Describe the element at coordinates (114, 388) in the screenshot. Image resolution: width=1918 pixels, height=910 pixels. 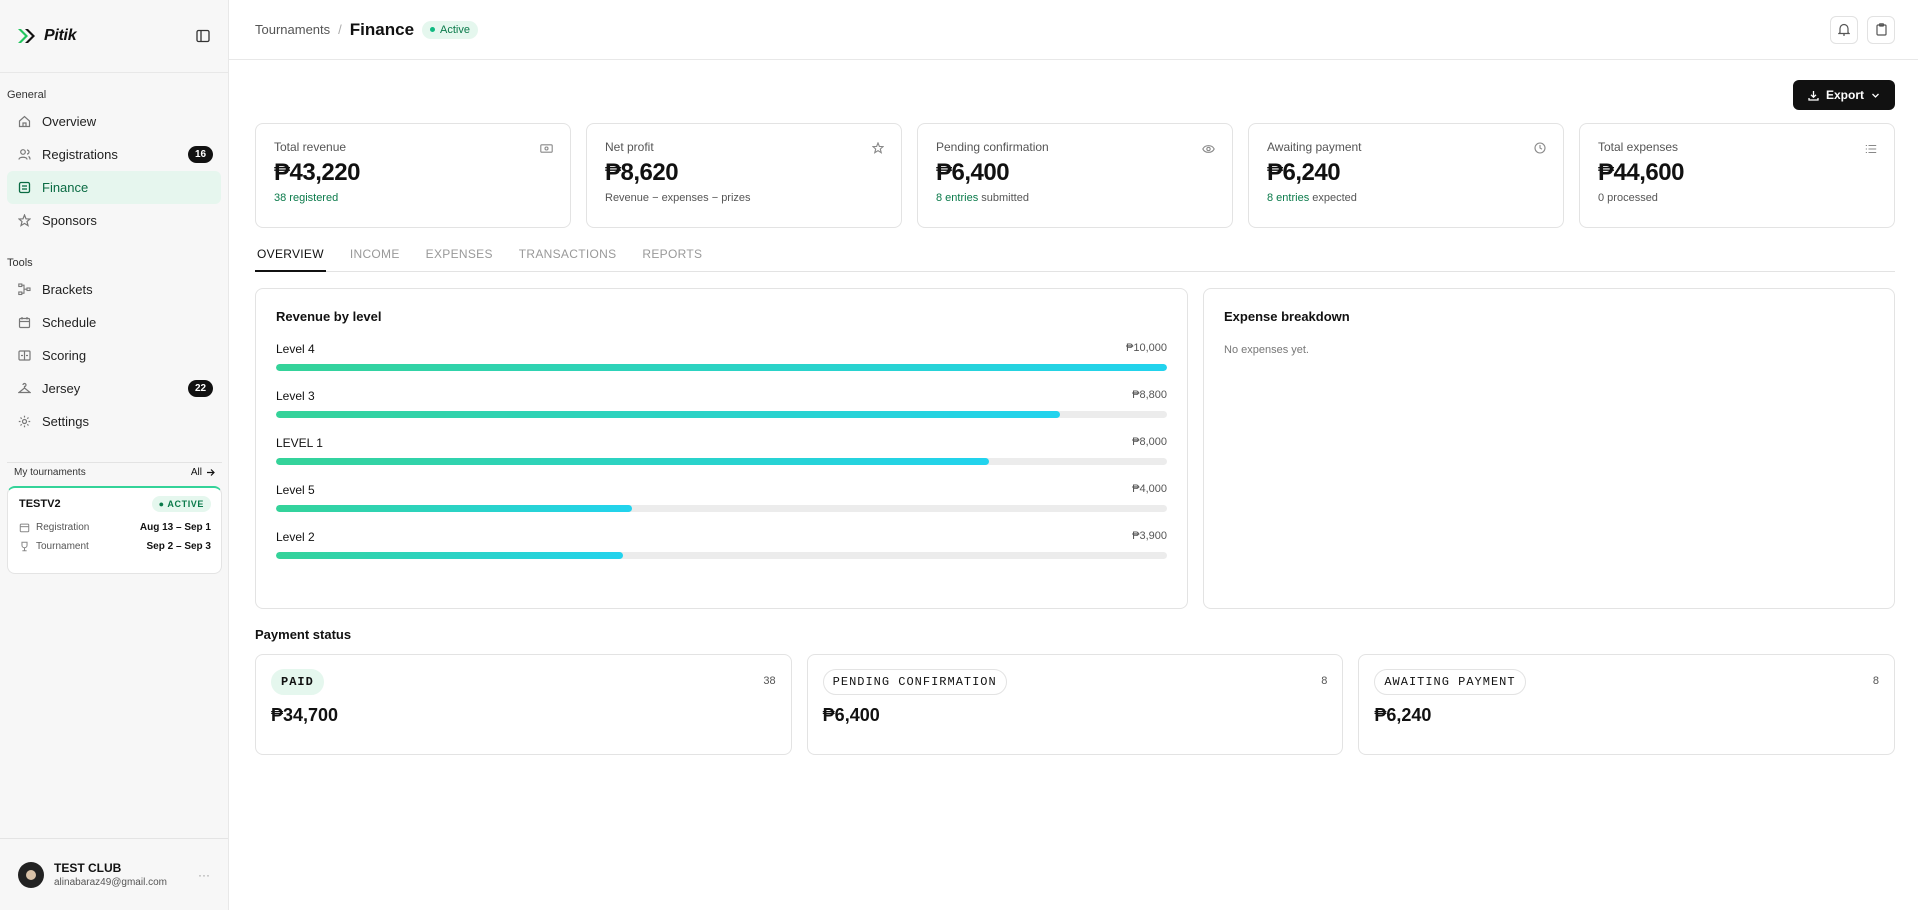
I see `sidebar-item-jersey: Jersey 22` at that location.